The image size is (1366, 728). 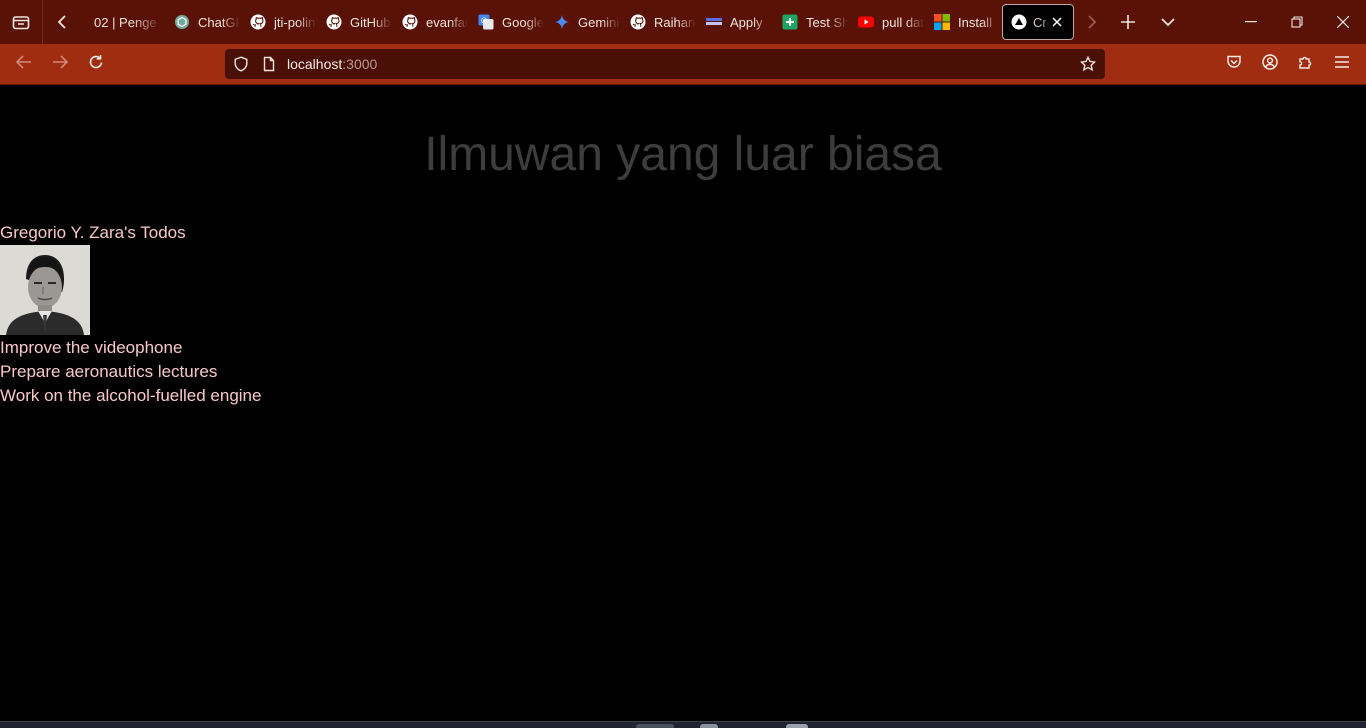 I want to click on back-button, so click(x=24, y=64).